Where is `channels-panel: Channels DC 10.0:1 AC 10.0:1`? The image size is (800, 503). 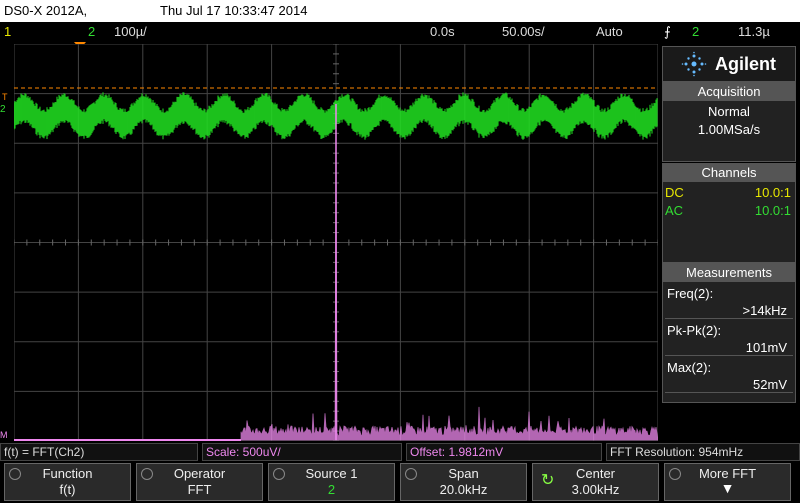
channels-panel: Channels DC 10.0:1 AC 10.0:1 is located at coordinates (729, 213).